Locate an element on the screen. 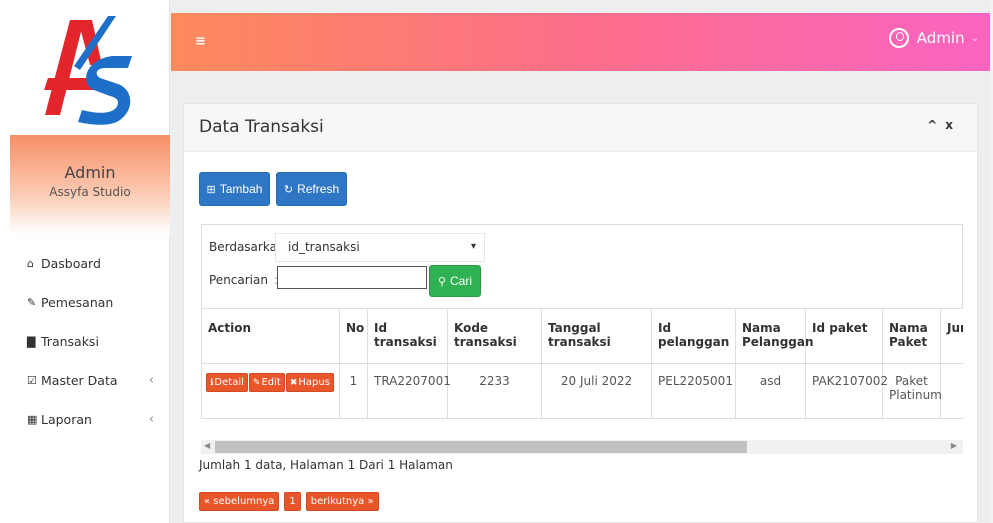 Image resolution: width=993 pixels, height=523 pixels. refresh-button: ↻ Refresh is located at coordinates (311, 189).